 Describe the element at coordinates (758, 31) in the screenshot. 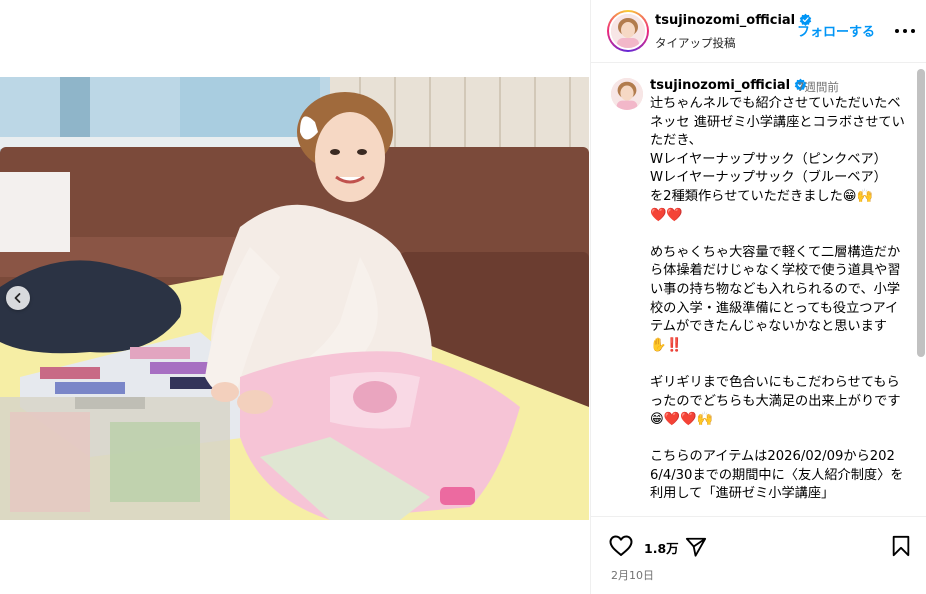

I see `post-header: tsujinozomi_official タイアップ投稿 フォローする` at that location.